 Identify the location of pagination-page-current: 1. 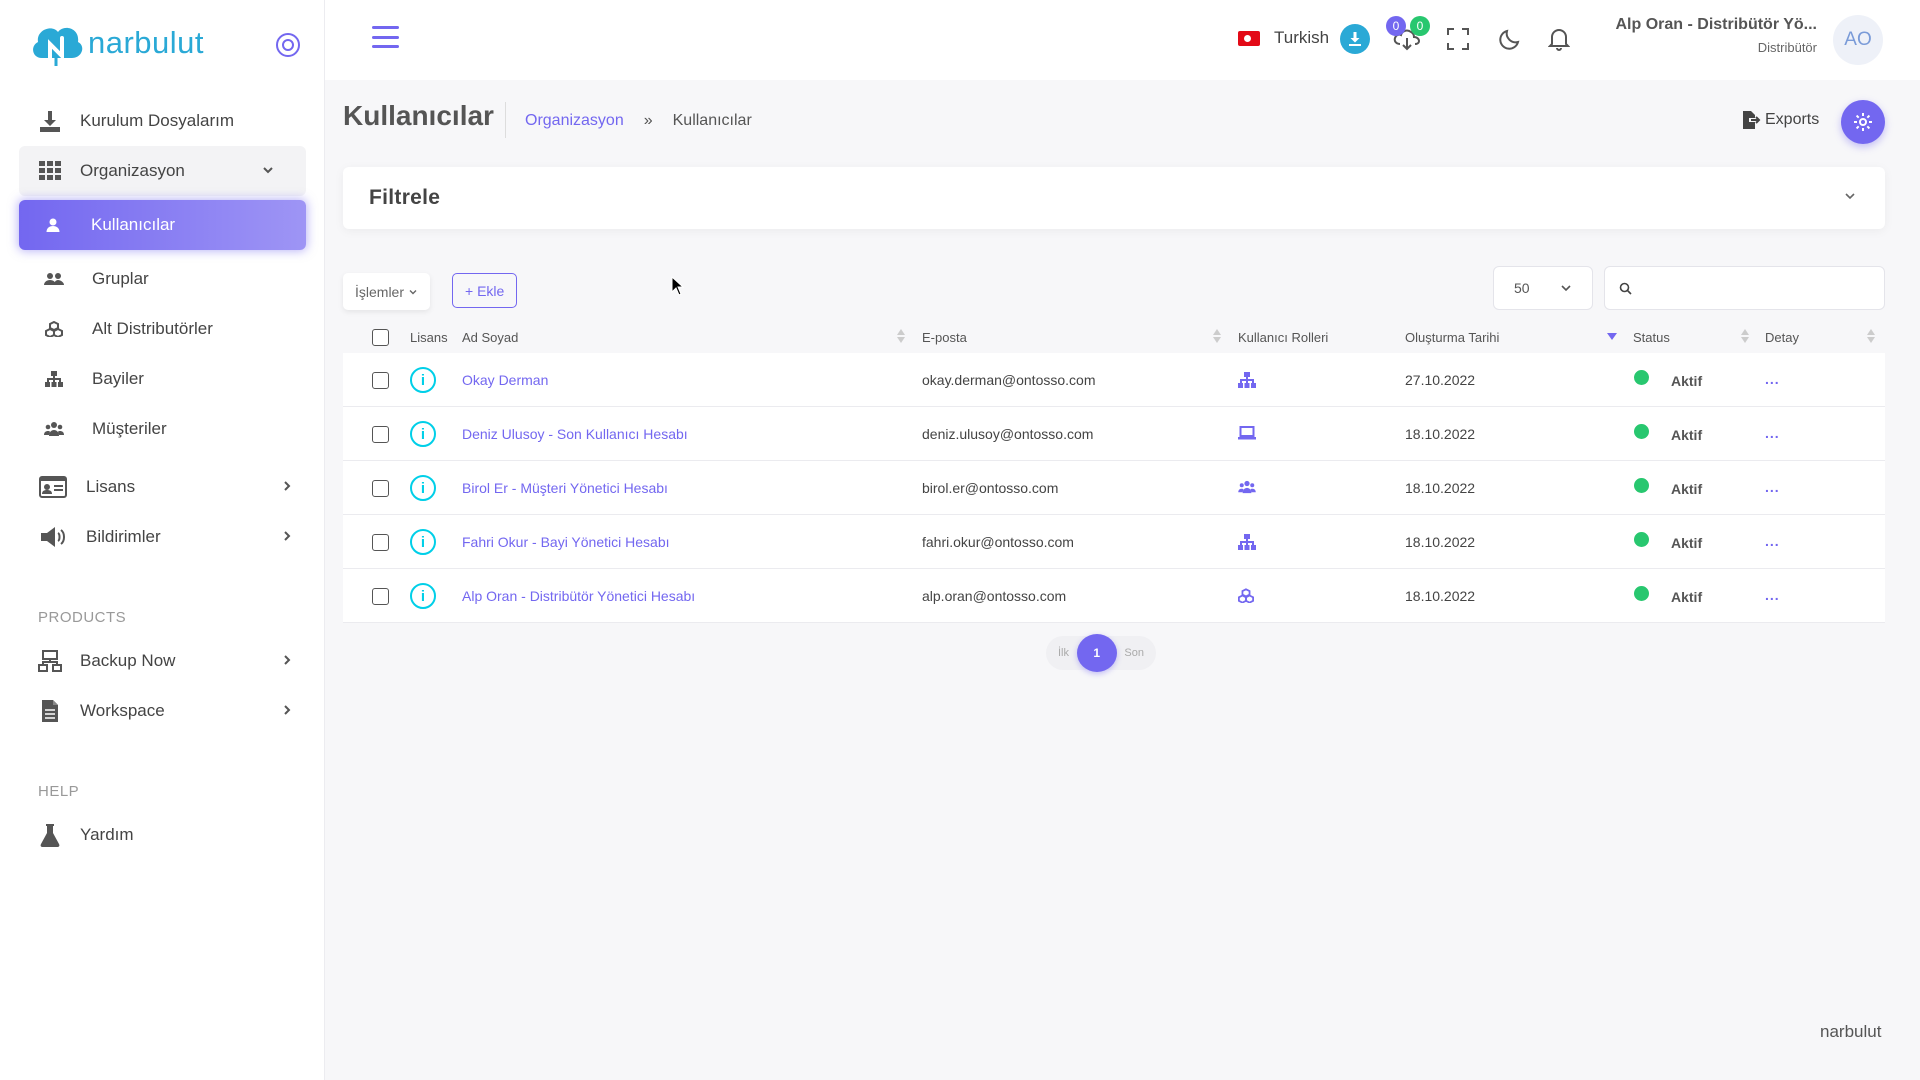
(1096, 653).